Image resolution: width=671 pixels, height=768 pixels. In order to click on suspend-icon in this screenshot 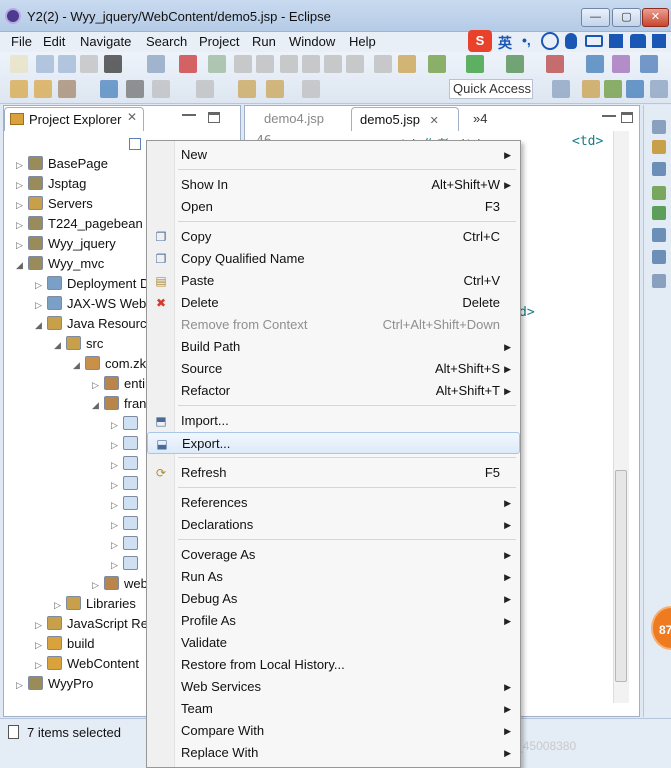, I will do `click(243, 64)`.